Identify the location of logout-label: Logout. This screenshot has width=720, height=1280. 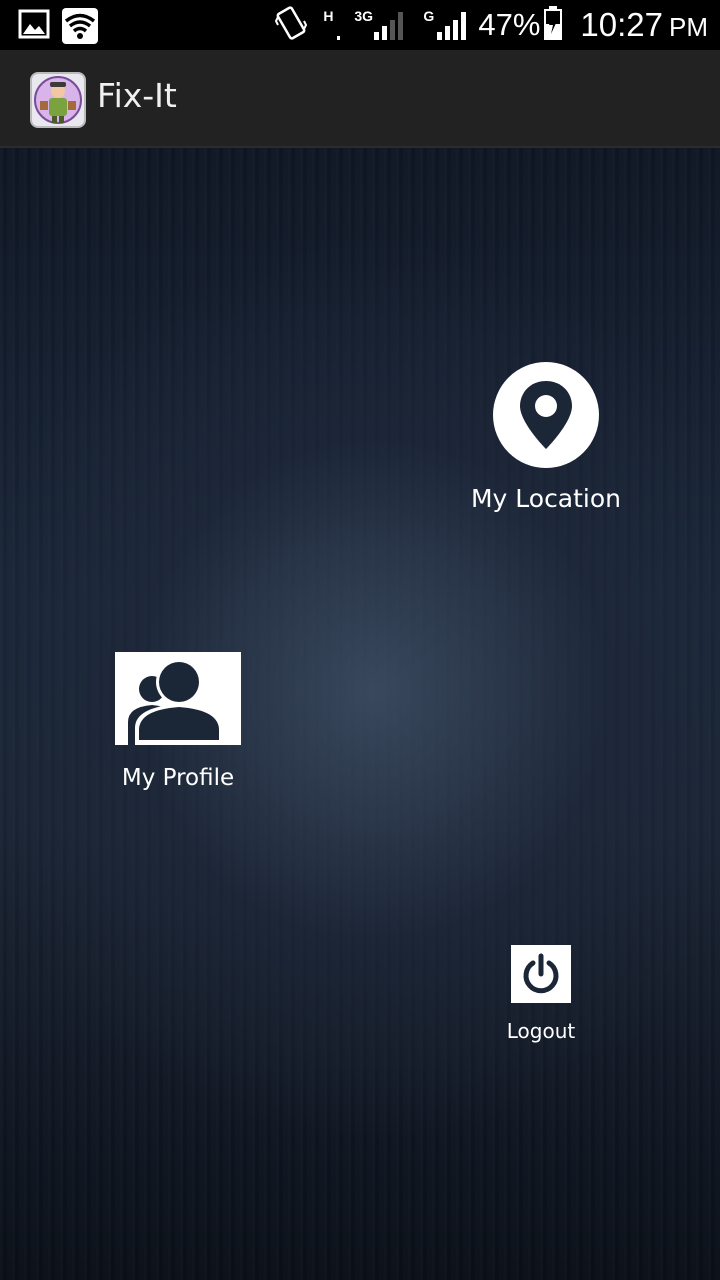
(541, 1031).